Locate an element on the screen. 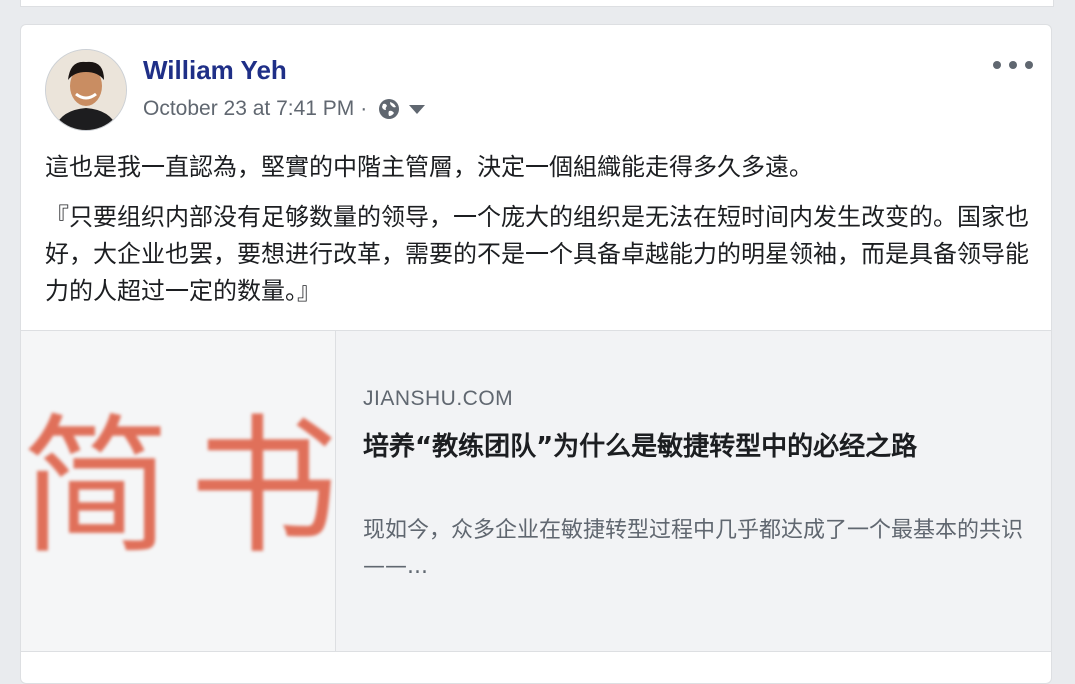 The height and width of the screenshot is (684, 1075). previous-post-edge is located at coordinates (537, 3).